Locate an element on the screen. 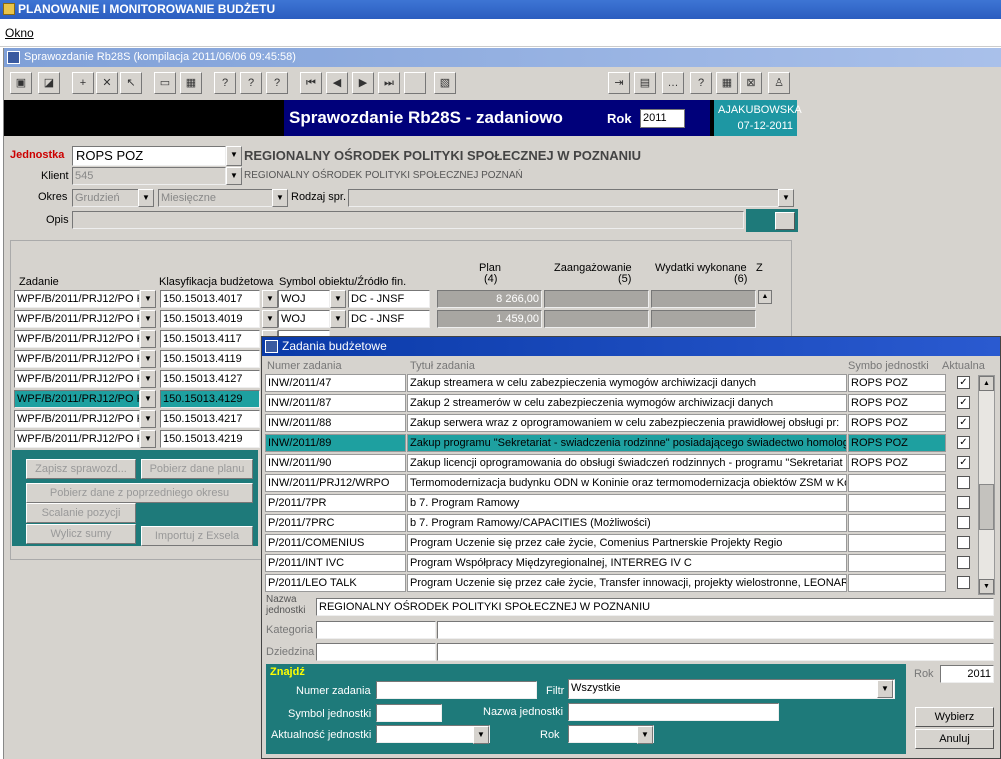  okres-dropdown: ▼ is located at coordinates (146, 198).